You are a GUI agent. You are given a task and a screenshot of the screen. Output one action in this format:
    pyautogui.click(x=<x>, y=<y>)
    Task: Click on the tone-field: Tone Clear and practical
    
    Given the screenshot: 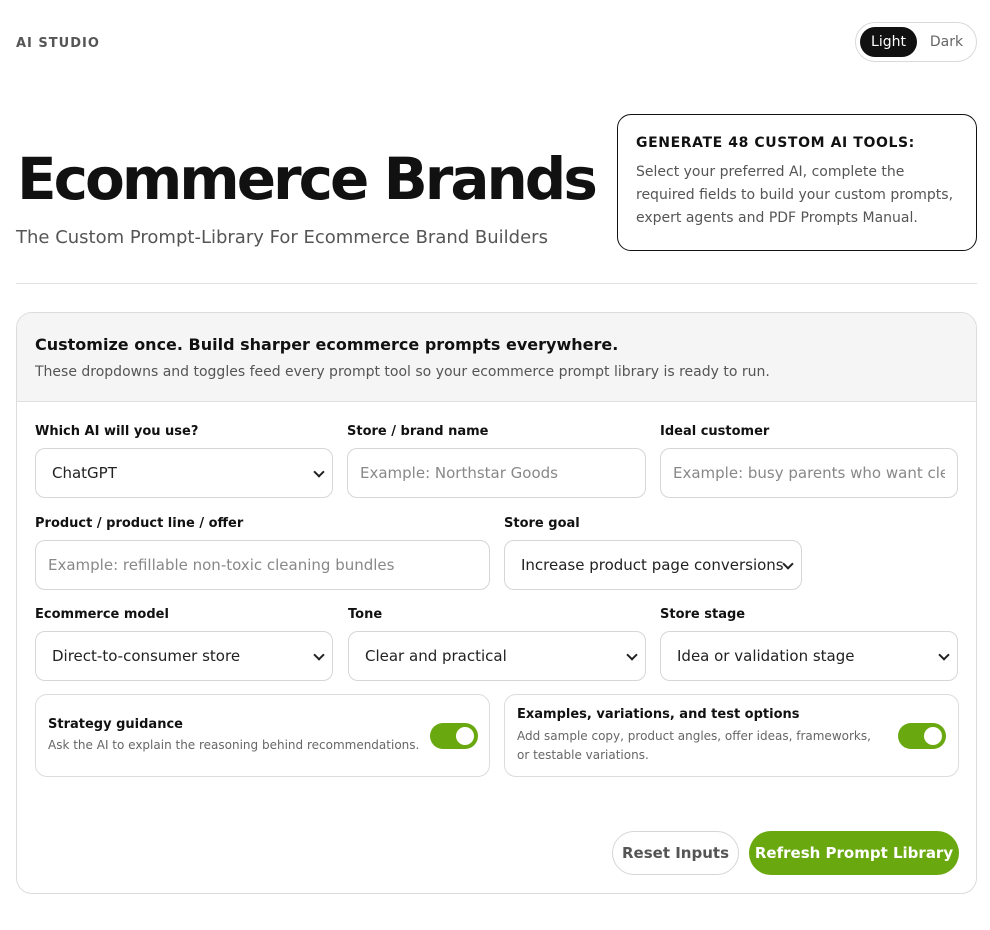 What is the action you would take?
    pyautogui.click(x=497, y=644)
    